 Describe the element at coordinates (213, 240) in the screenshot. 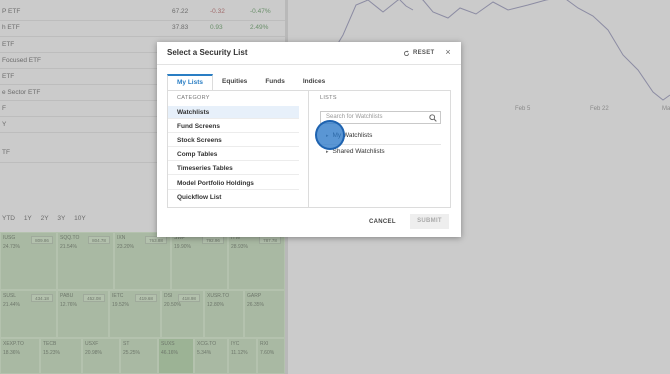

I see `tile-price: 792.96` at that location.